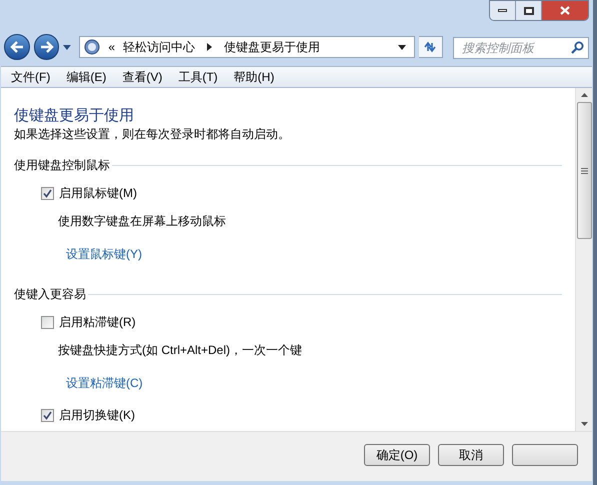  Describe the element at coordinates (142, 77) in the screenshot. I see `menu-item: 查看(V)` at that location.